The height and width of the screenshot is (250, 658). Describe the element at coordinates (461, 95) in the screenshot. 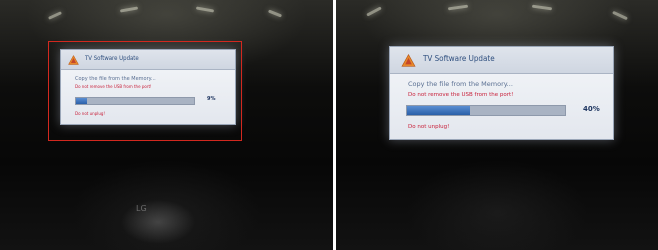

I see `usb-warning: Do not remove the USB from the port!` at that location.